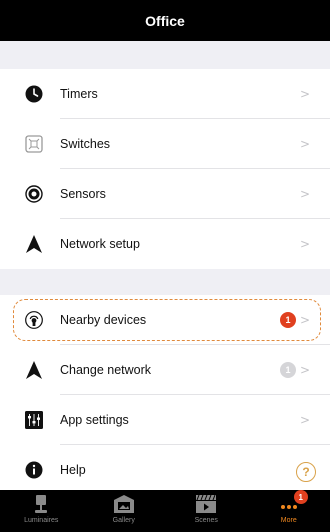  I want to click on tab-scenes: Scenes, so click(206, 511).